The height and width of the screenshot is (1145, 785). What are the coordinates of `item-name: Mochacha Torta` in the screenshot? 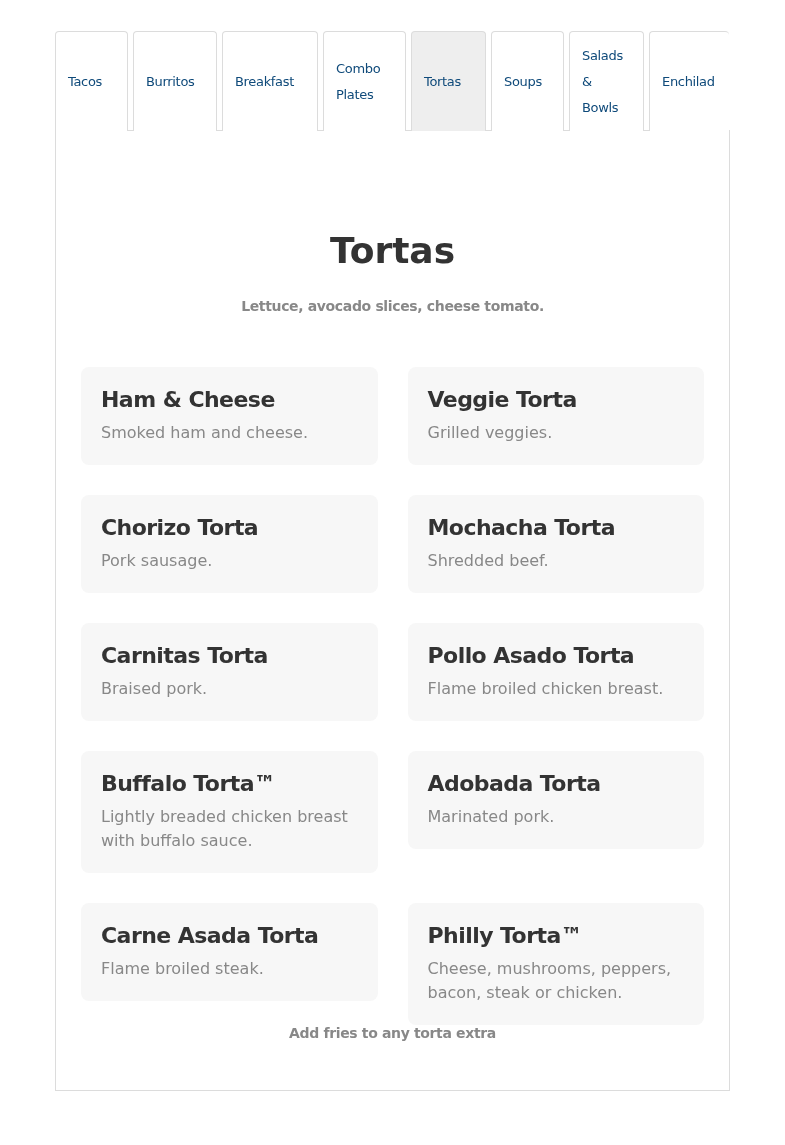 It's located at (521, 528).